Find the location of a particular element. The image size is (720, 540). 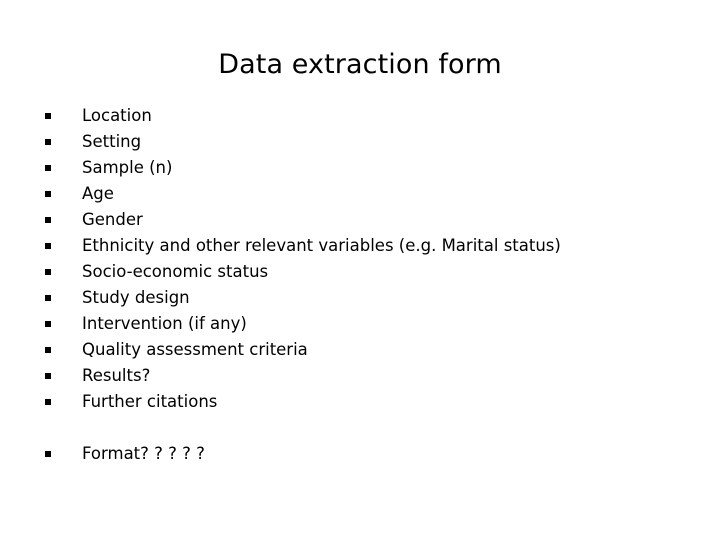

list-item: Location is located at coordinates (354, 116).